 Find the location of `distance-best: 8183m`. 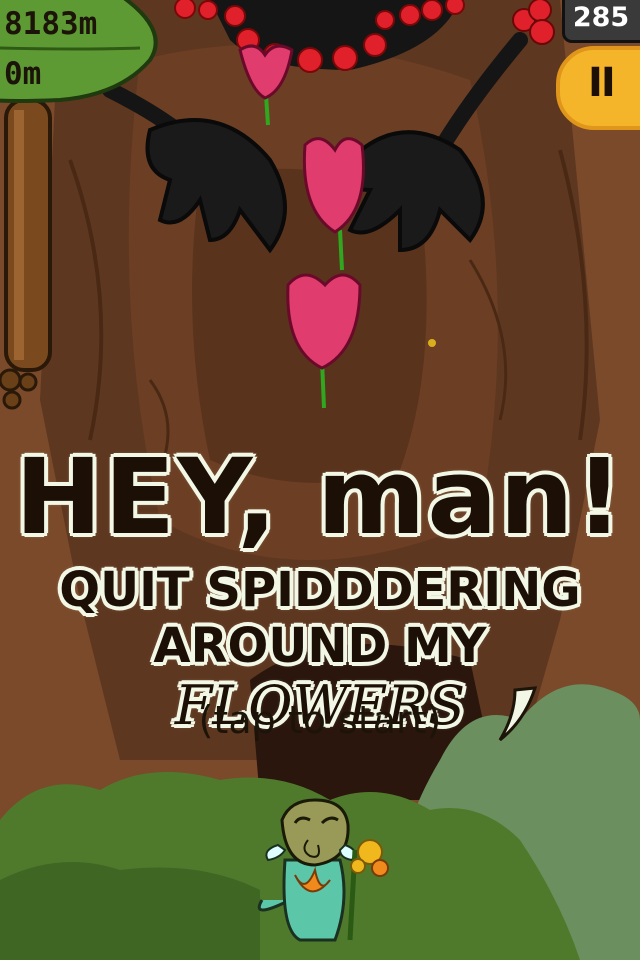

distance-best: 8183m is located at coordinates (51, 24).